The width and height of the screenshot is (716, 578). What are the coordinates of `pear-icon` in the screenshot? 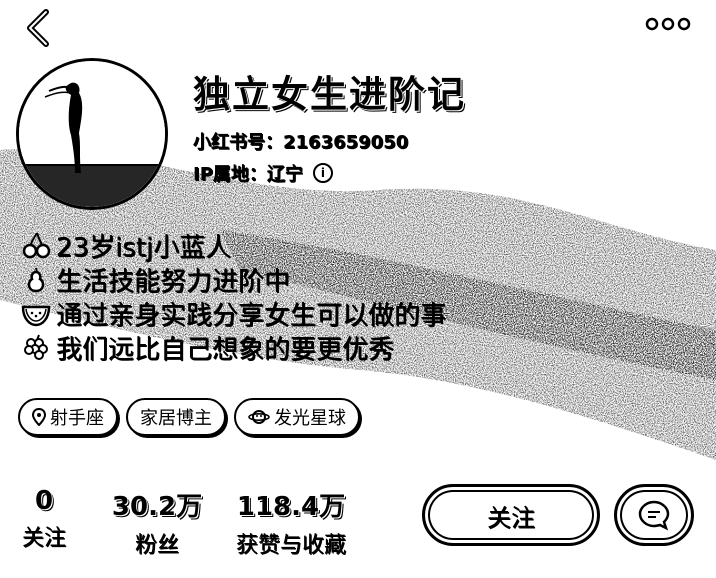 It's located at (36, 279).